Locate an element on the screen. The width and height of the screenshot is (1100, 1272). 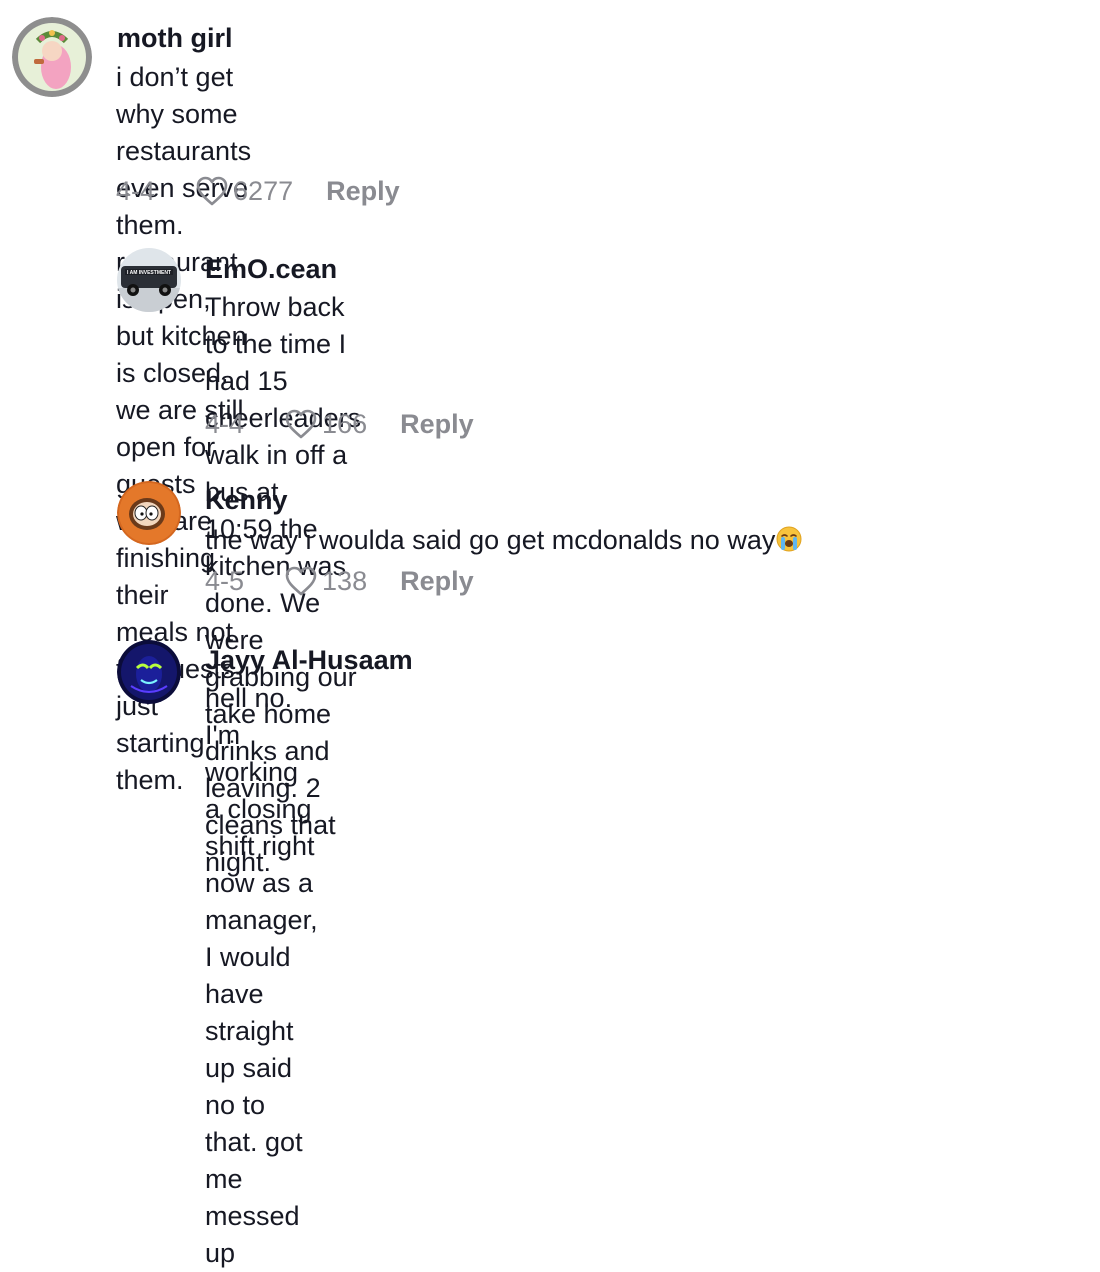
avatar-truck-text: I AM INVESTMENT is located at coordinates (149, 273).